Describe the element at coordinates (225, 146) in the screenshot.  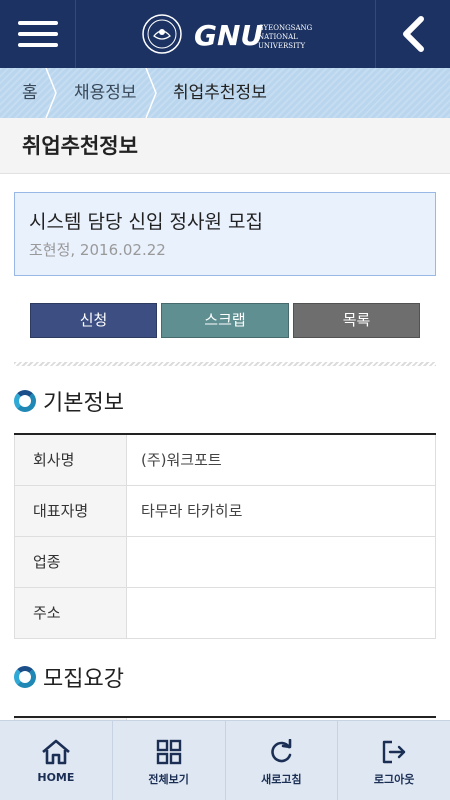
I see `page-title-bar: 취업추천정보` at that location.